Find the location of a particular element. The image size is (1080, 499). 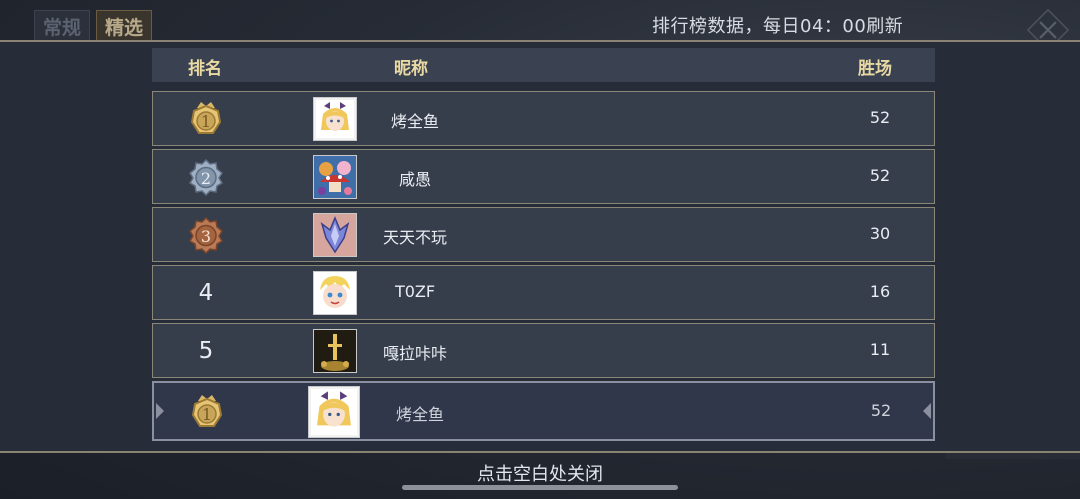

header-wins: 胜场 is located at coordinates (875, 69).